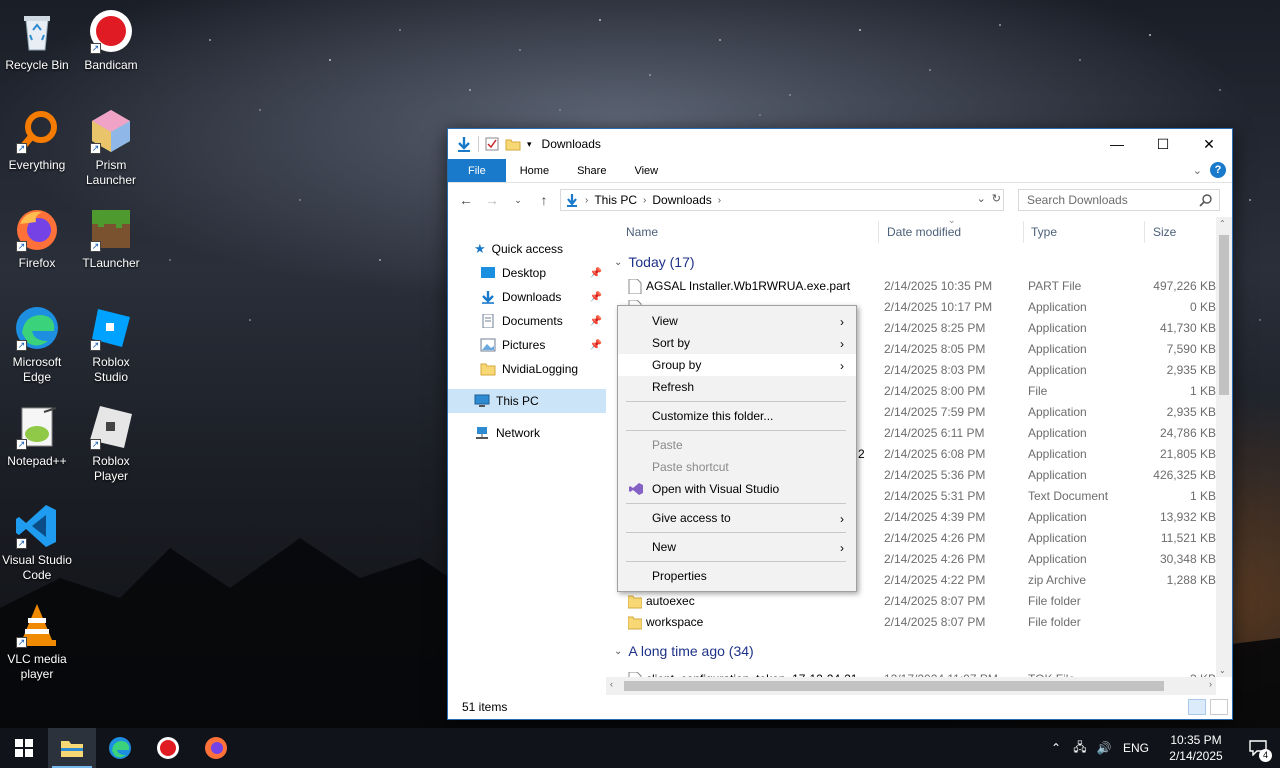 The width and height of the screenshot is (1280, 768). I want to click on menu-item-paste-shortcut: Paste shortcut, so click(737, 467).